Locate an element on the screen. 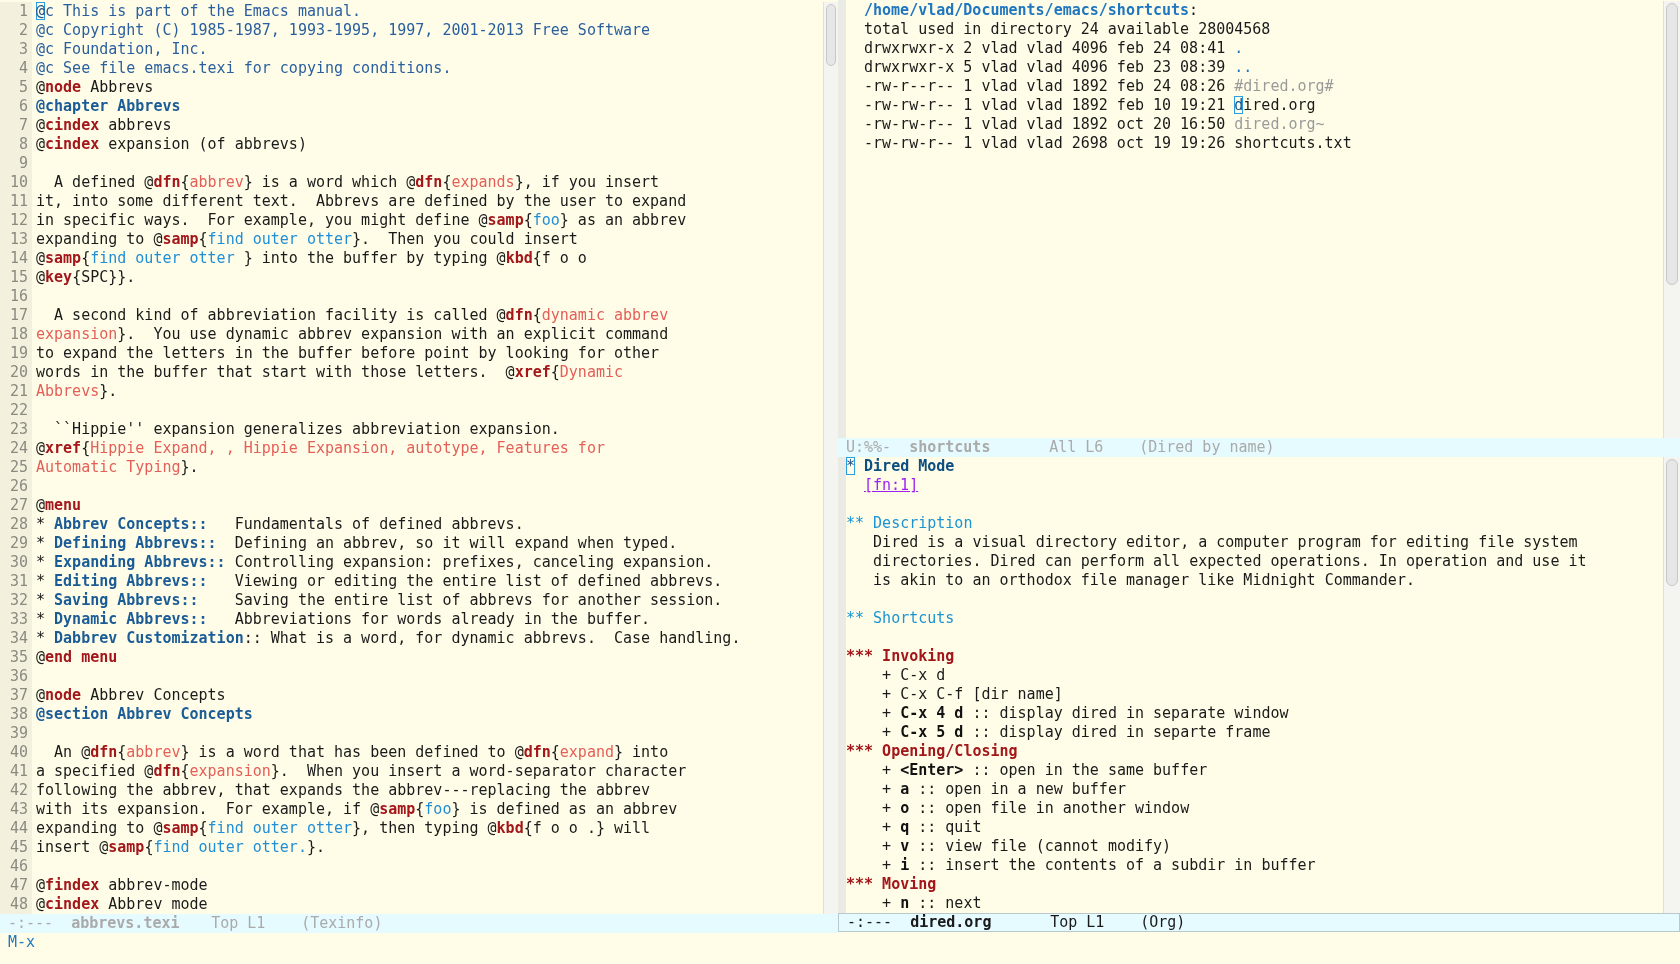 Image resolution: width=1680 pixels, height=964 pixels. code-line: in specific ways. For example, you might define @samp{foo} as an abbrev is located at coordinates (361, 220).